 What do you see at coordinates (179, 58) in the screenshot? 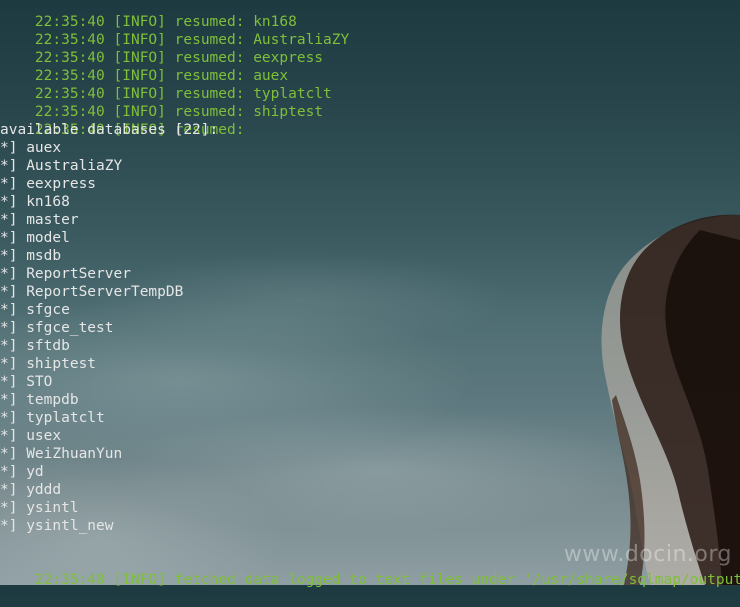
I see `log-line: 22:35:40 [INFO] resumed: eexpress` at bounding box center [179, 58].